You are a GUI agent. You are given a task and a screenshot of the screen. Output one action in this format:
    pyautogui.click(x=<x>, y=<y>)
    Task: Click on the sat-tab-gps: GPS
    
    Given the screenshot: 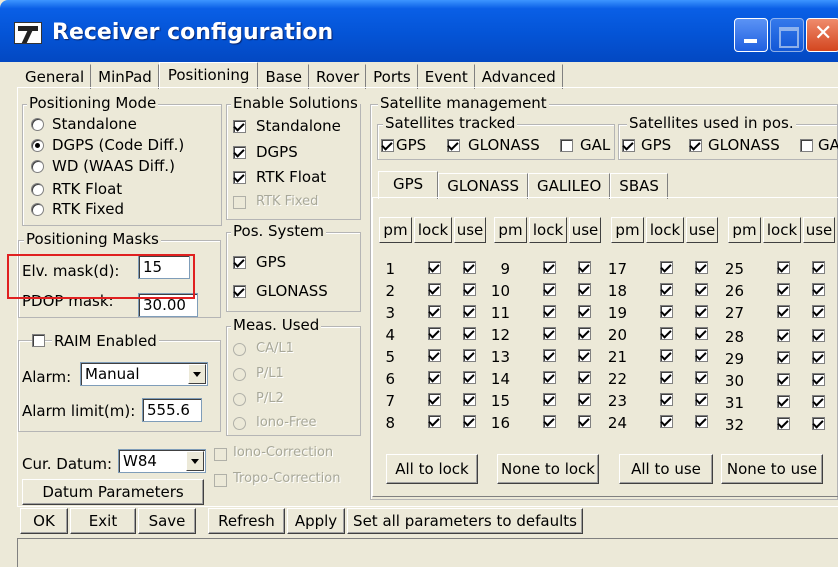 What is the action you would take?
    pyautogui.click(x=408, y=185)
    